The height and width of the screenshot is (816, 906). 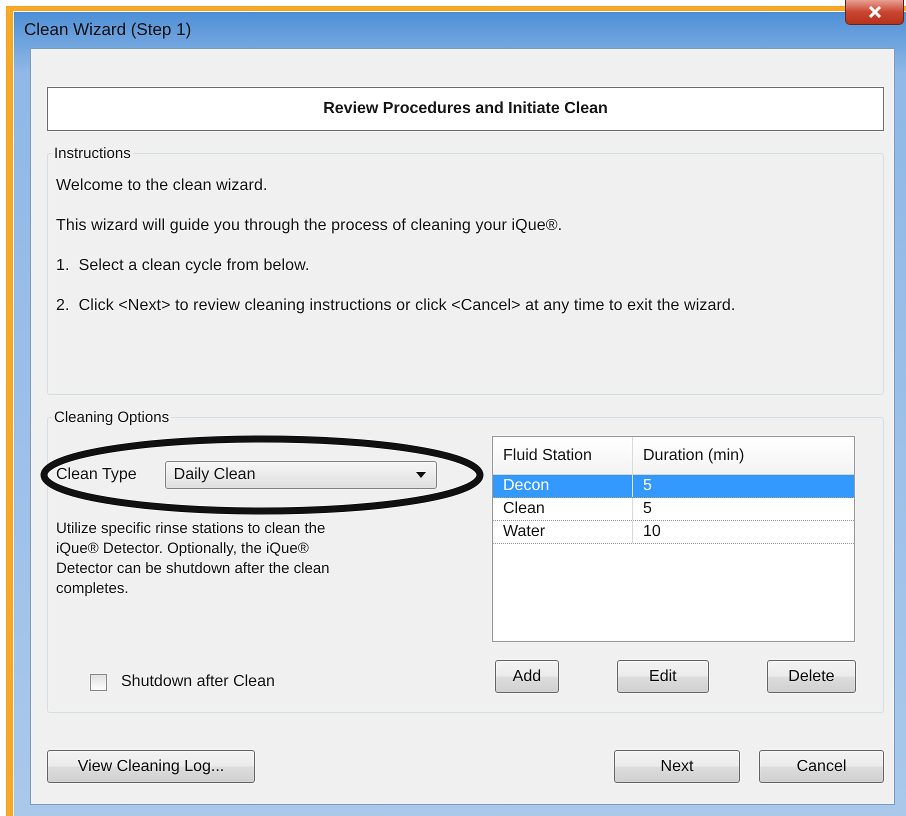 I want to click on table-cell: Decon, so click(x=563, y=486).